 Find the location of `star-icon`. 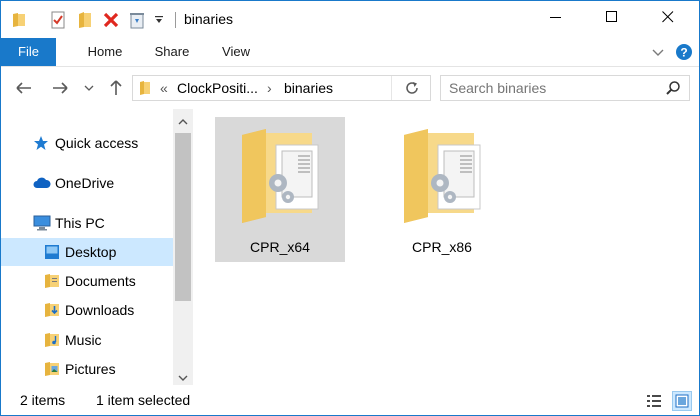

star-icon is located at coordinates (41, 144).